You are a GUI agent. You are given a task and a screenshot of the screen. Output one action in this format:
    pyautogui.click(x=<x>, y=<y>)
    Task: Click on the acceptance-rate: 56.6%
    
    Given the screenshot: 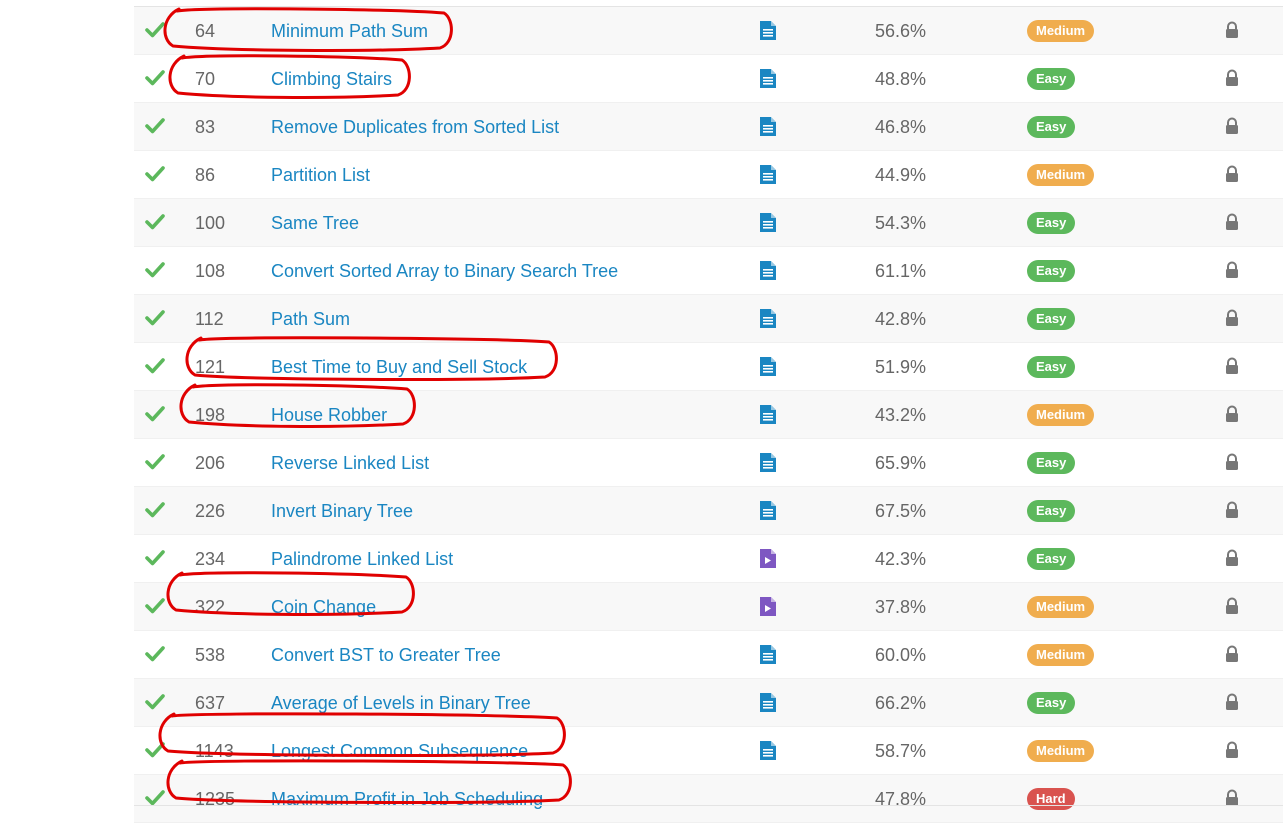 What is the action you would take?
    pyautogui.click(x=901, y=31)
    